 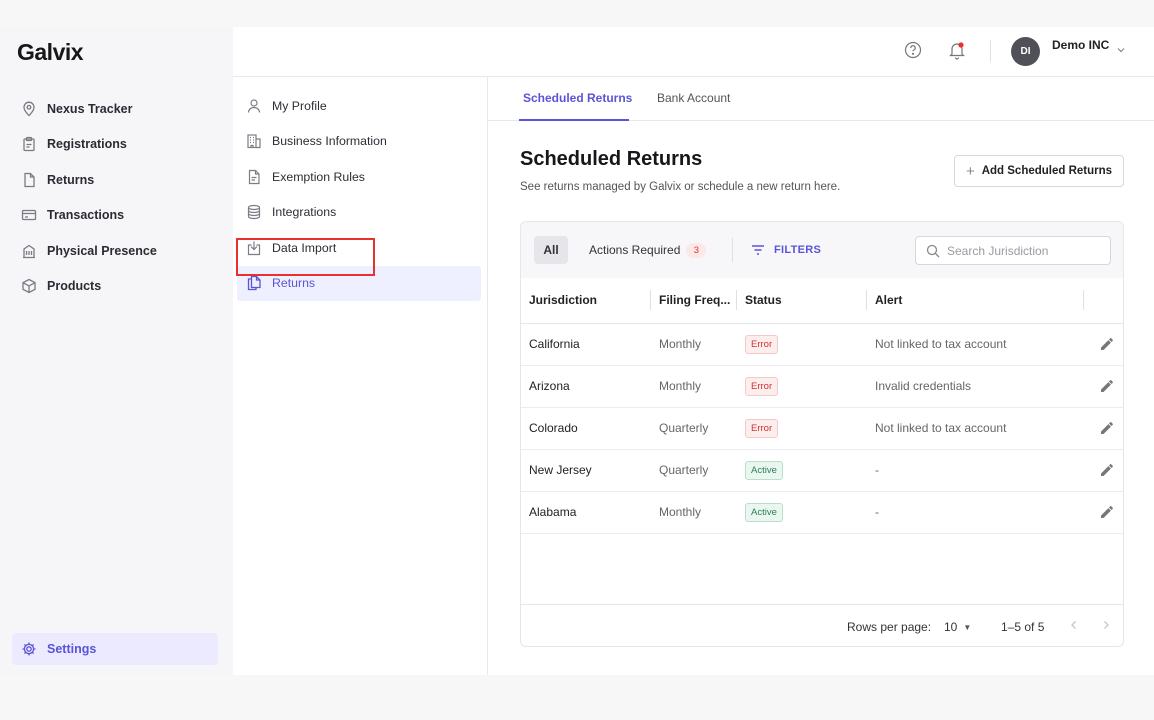 What do you see at coordinates (254, 177) in the screenshot?
I see `file-text-icon` at bounding box center [254, 177].